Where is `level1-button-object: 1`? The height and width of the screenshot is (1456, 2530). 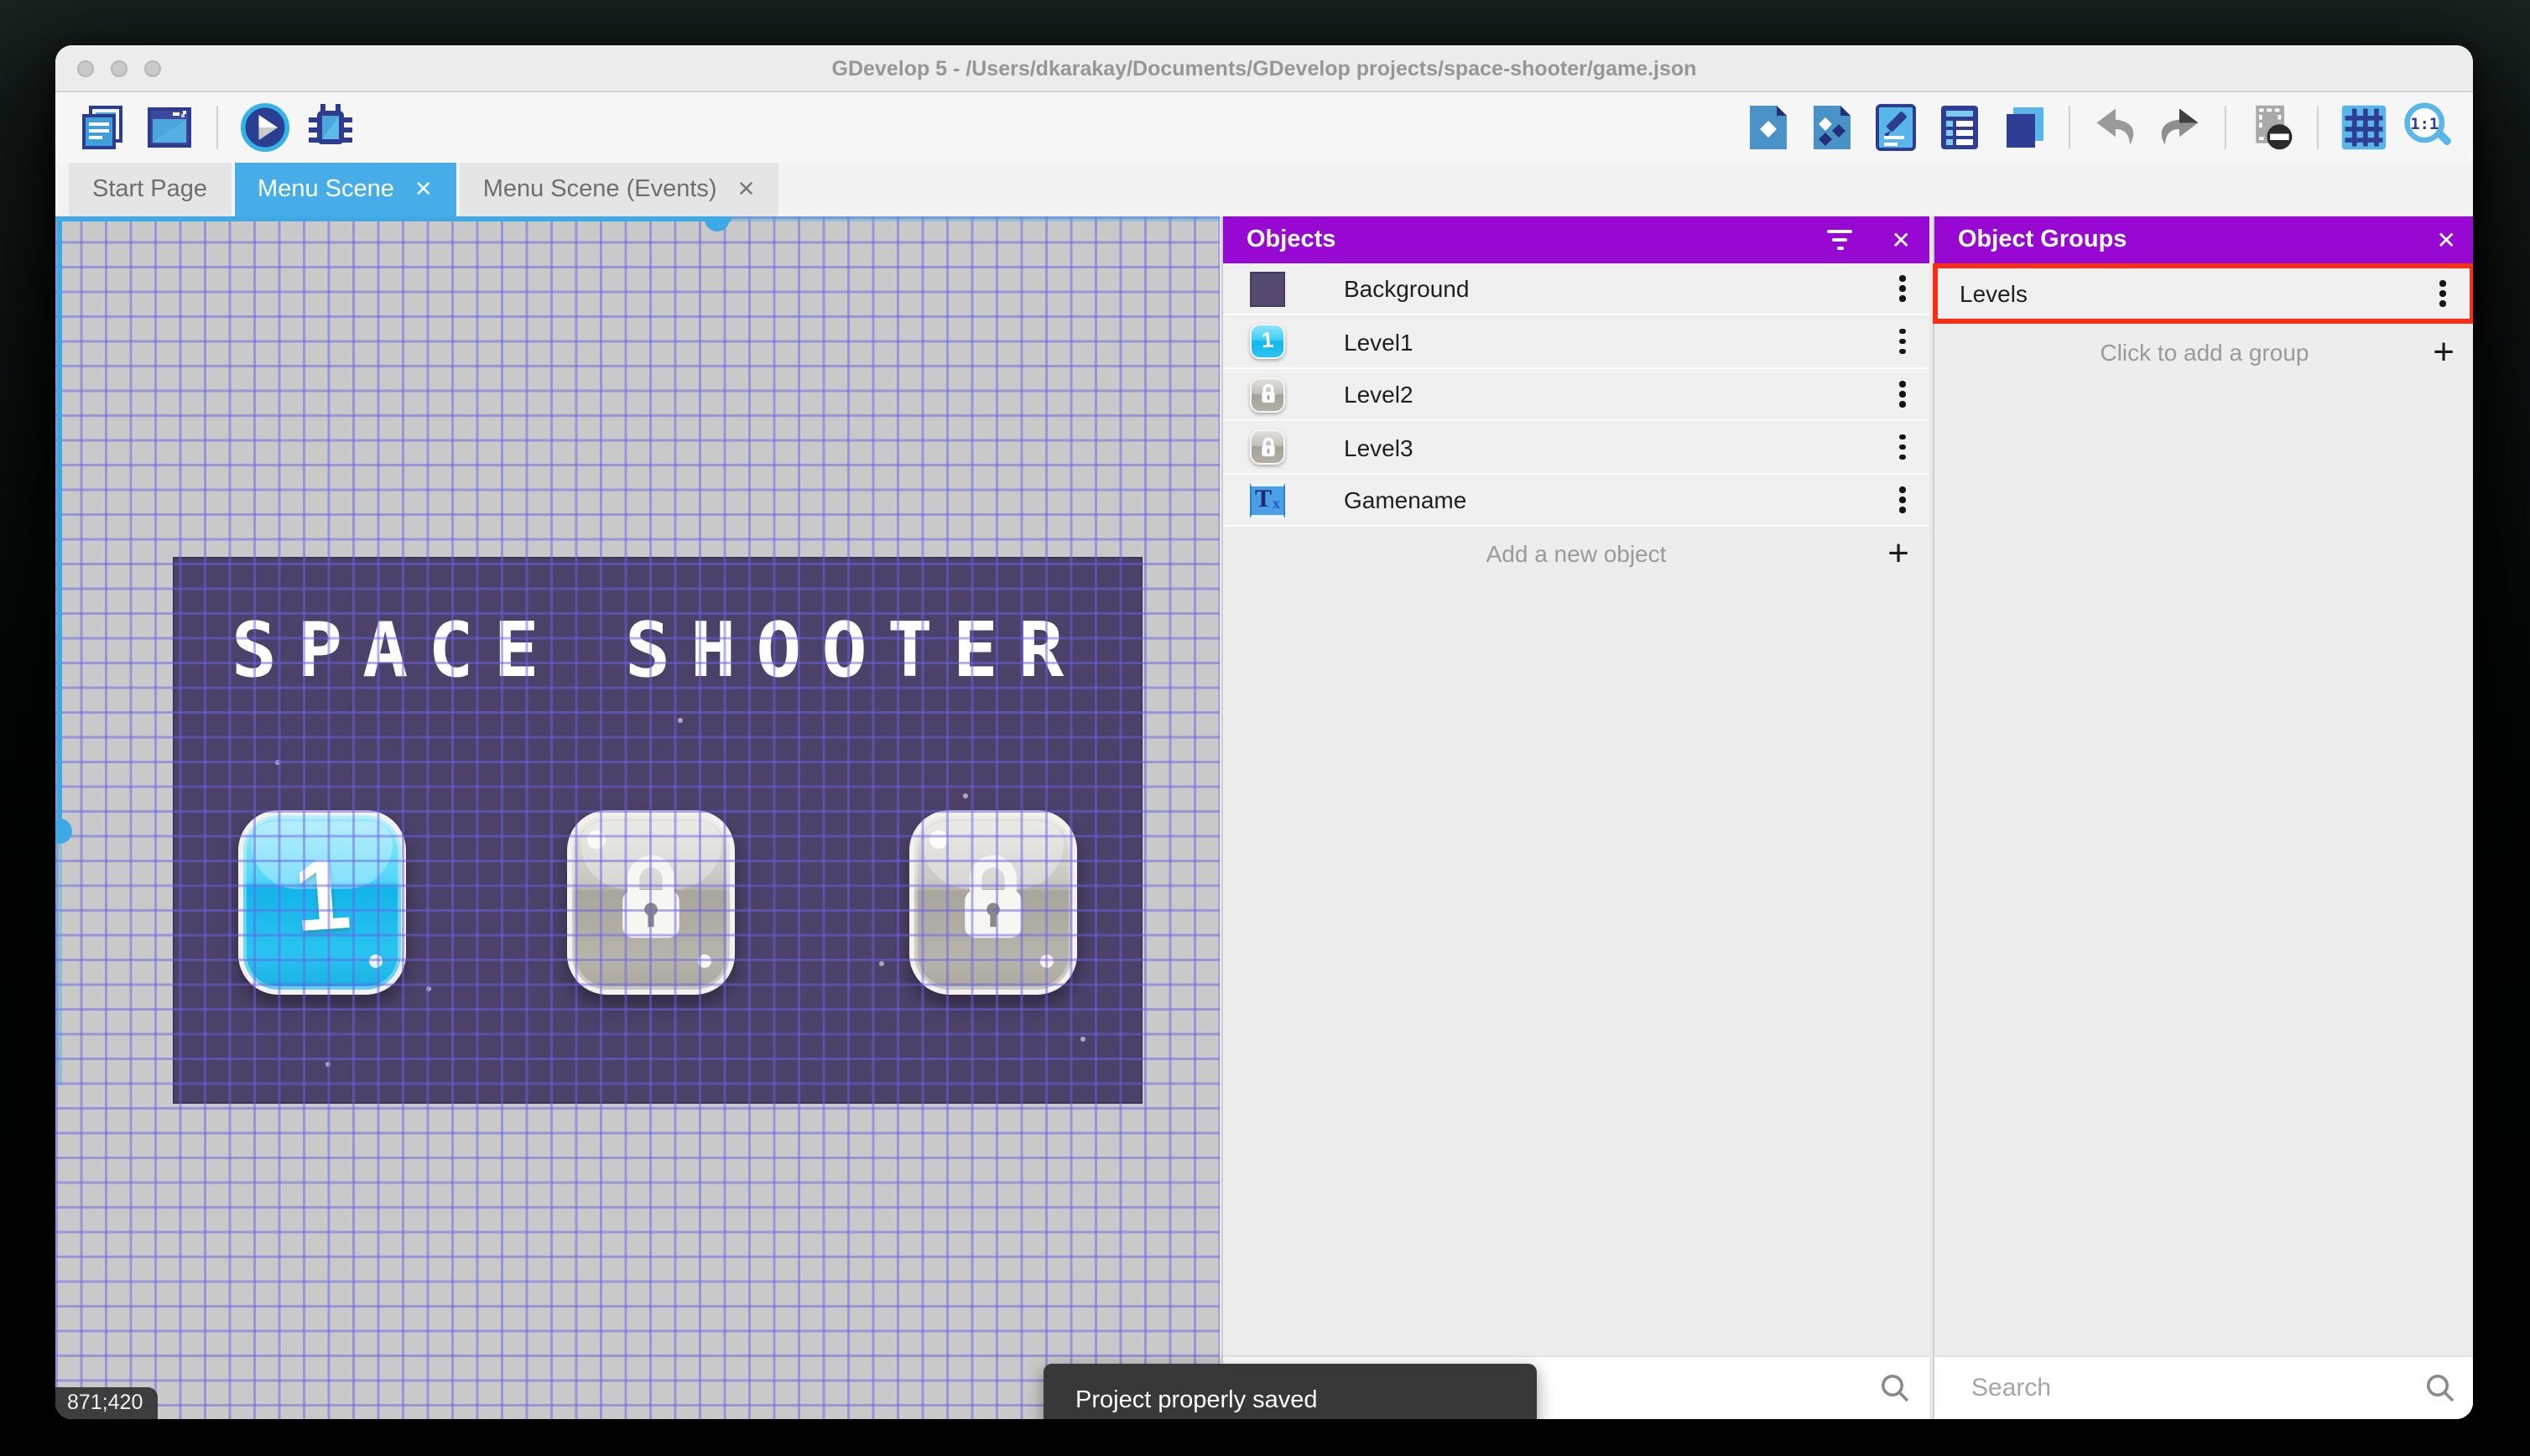 level1-button-object: 1 is located at coordinates (322, 903).